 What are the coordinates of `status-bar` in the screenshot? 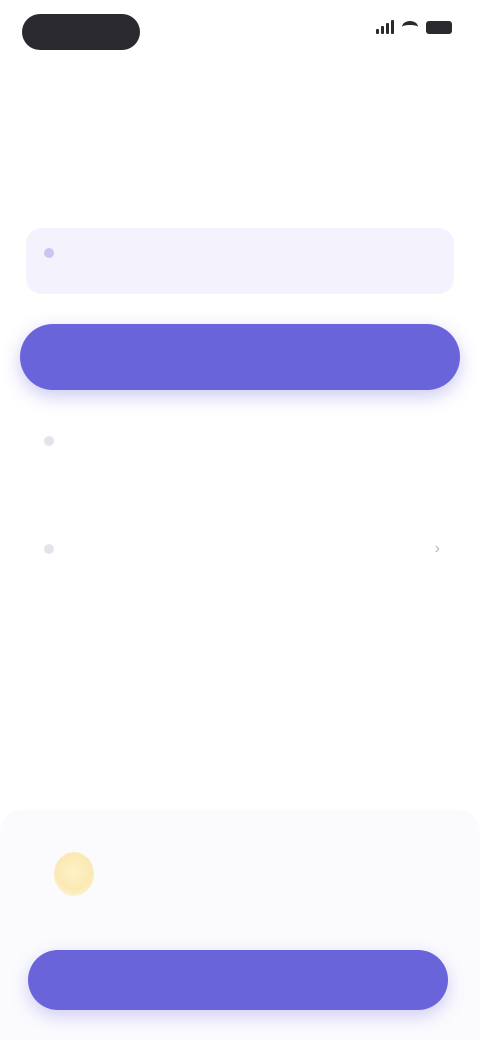 It's located at (240, 32).